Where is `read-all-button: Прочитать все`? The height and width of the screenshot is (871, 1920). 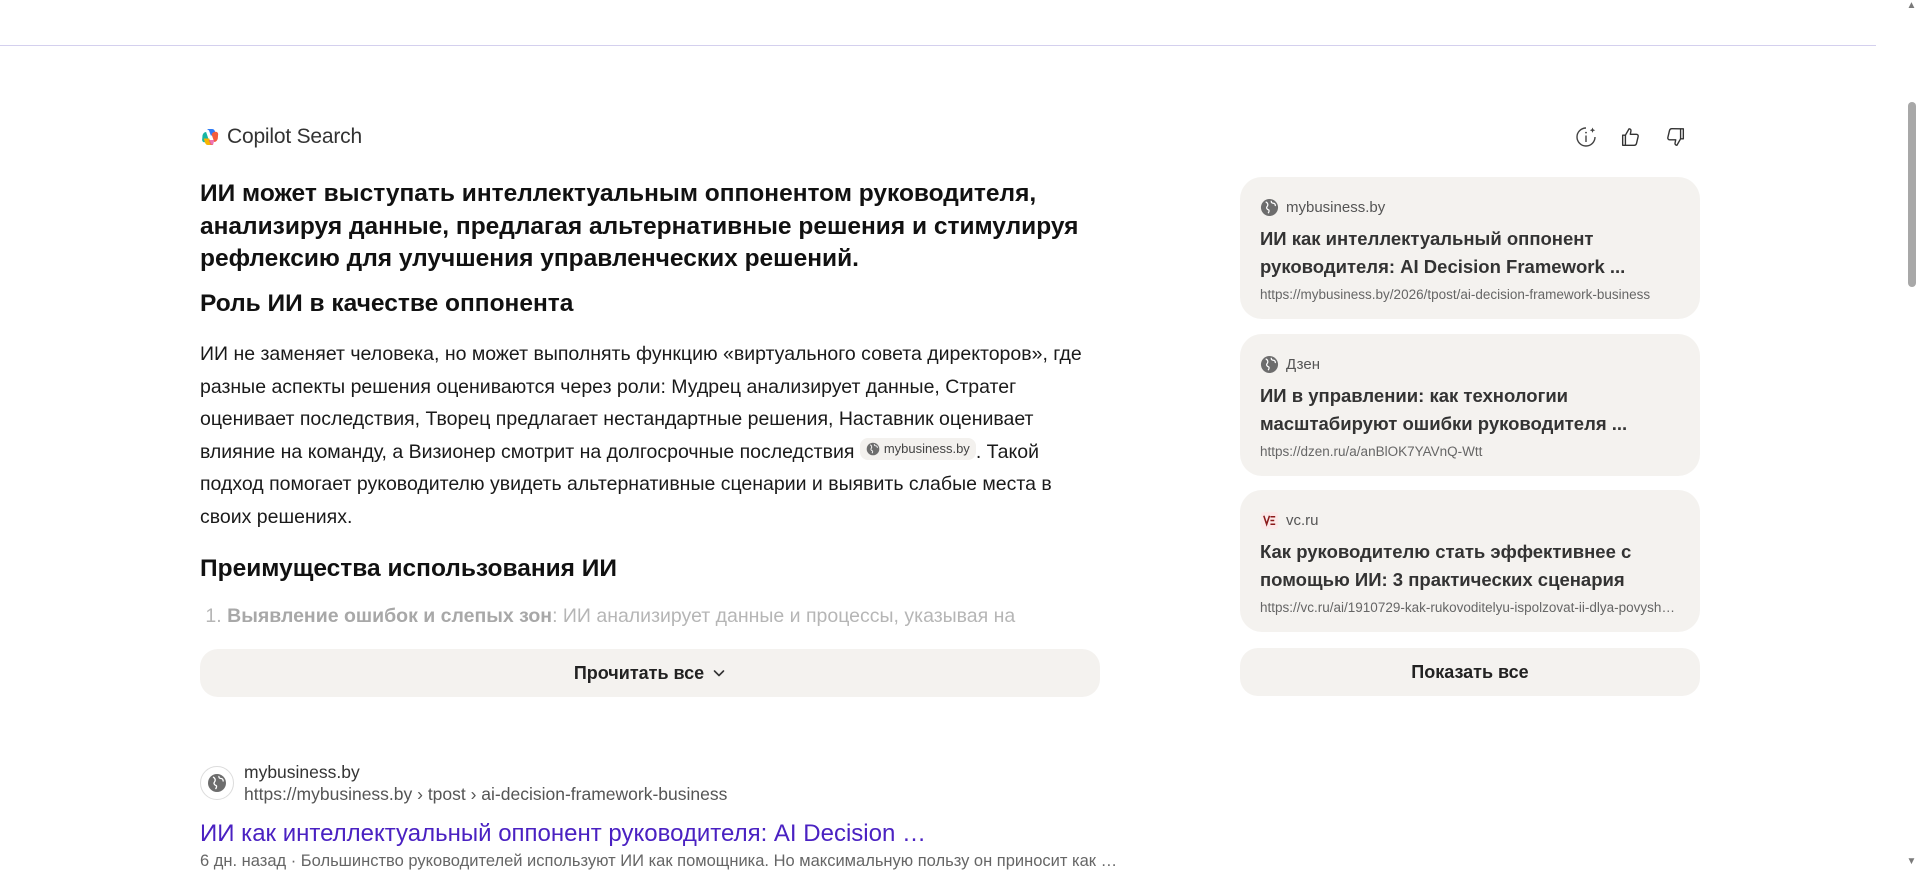 read-all-button: Прочитать все is located at coordinates (650, 673).